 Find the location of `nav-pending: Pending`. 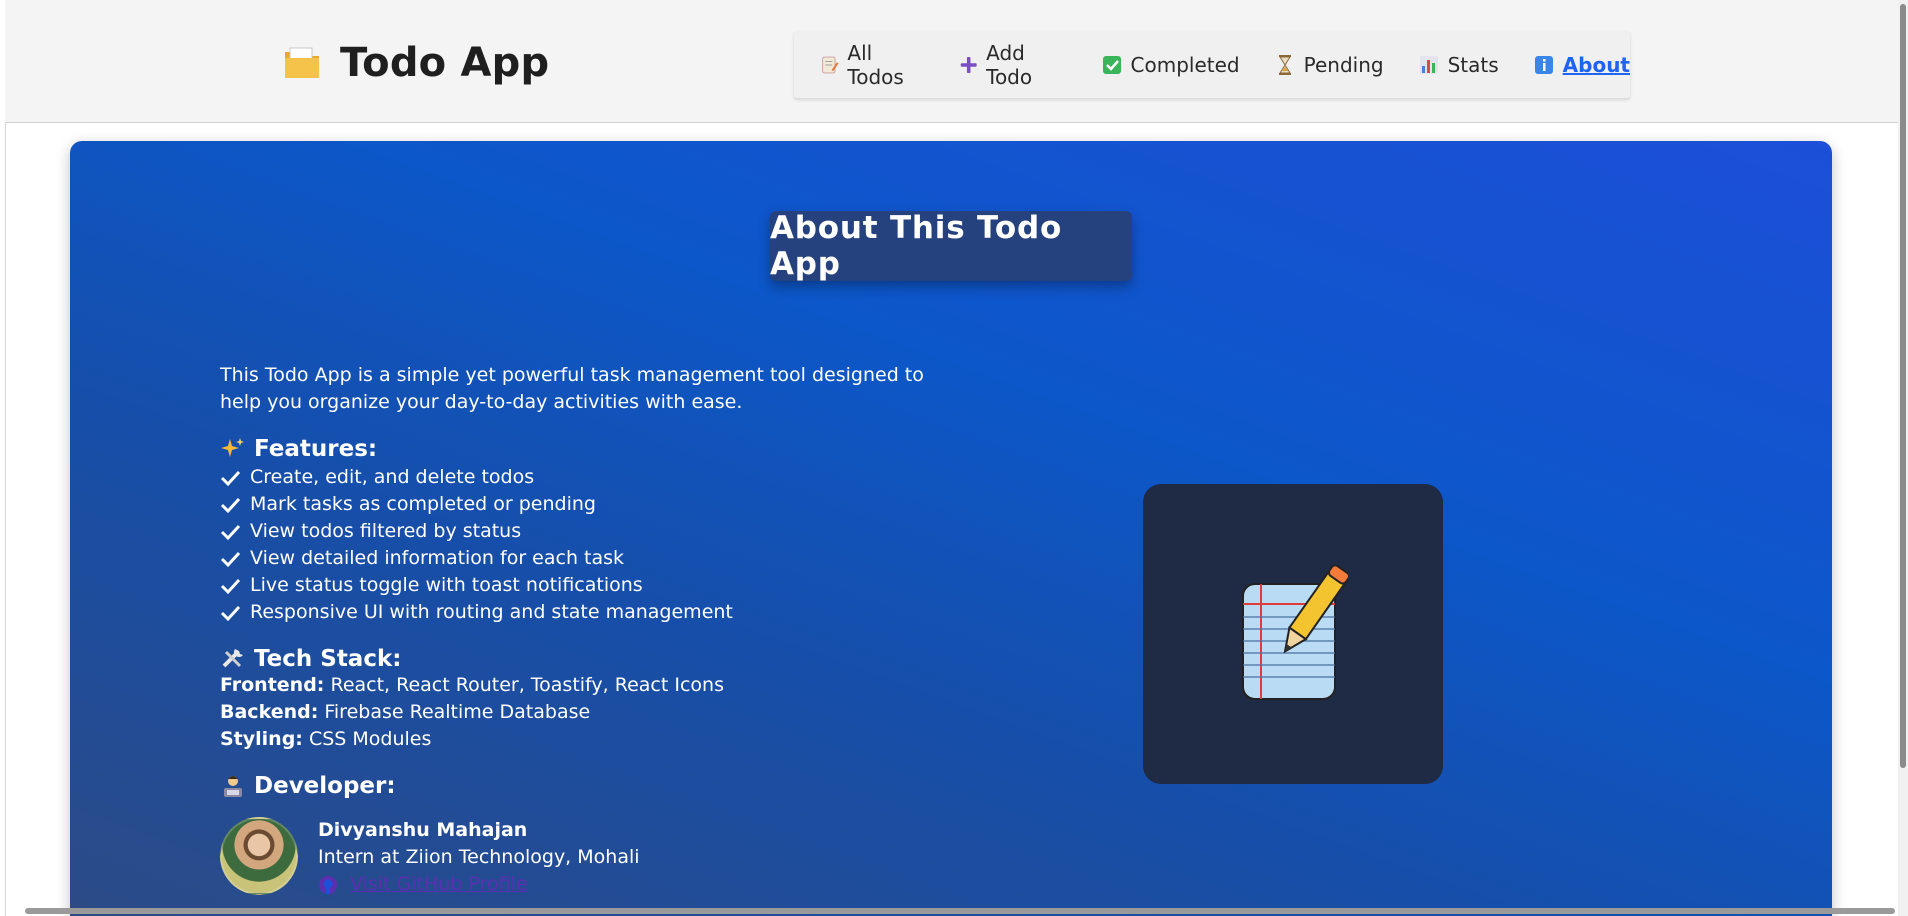

nav-pending: Pending is located at coordinates (1329, 65).